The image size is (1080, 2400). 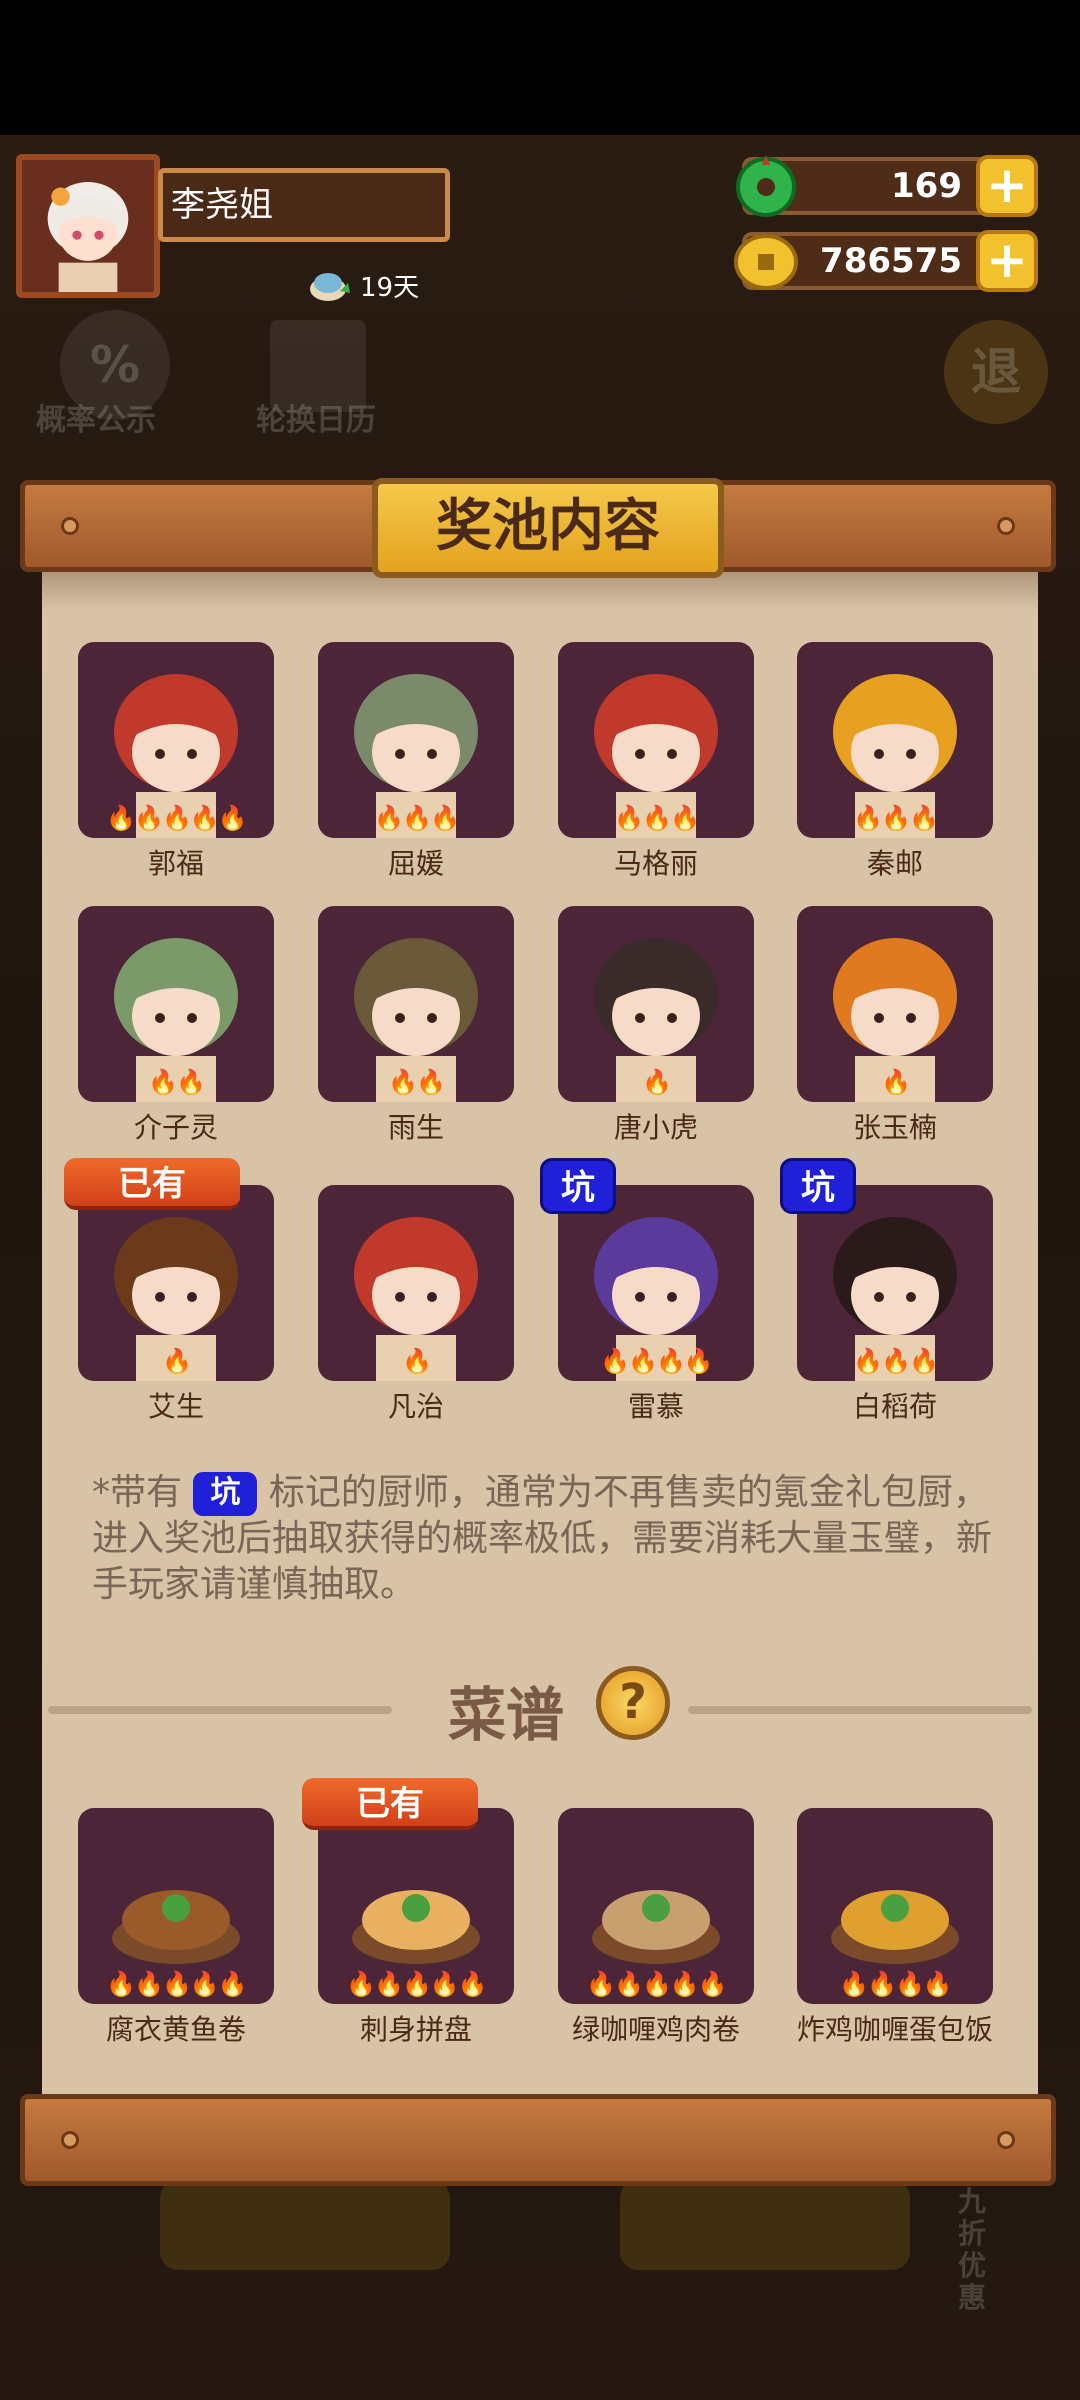 What do you see at coordinates (538, 2140) in the screenshot?
I see `panel-bottom-scroll` at bounding box center [538, 2140].